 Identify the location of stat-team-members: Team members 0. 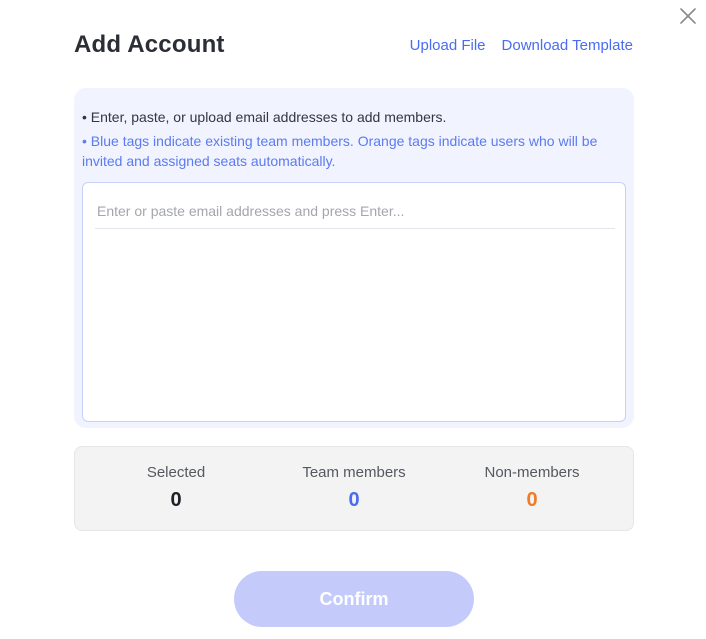
(354, 488).